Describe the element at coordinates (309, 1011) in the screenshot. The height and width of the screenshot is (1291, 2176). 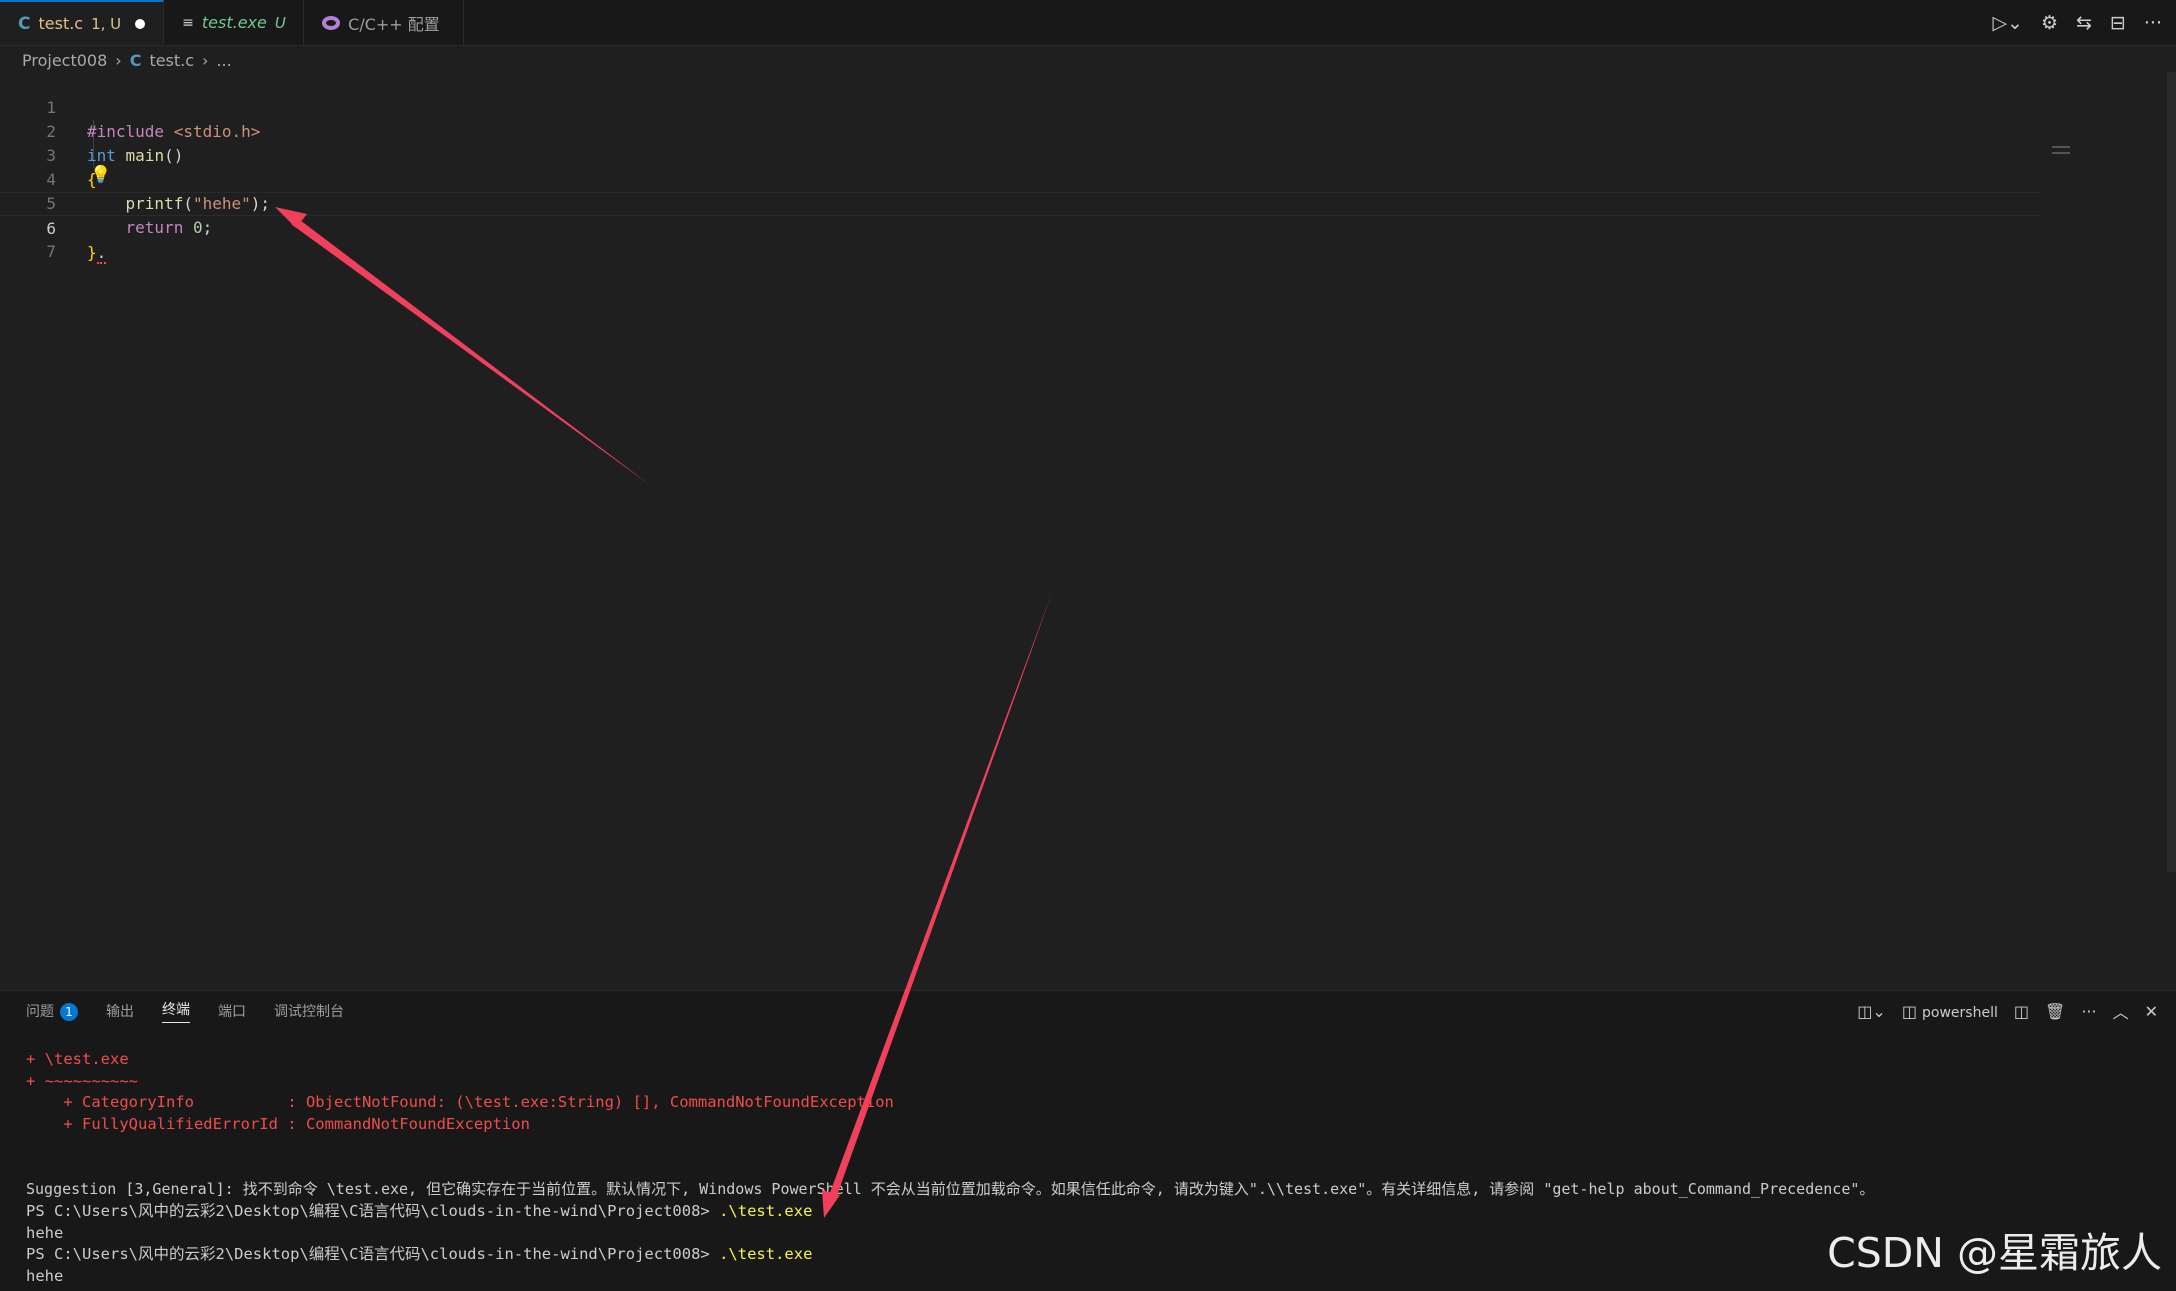
I see `tab-debug-console: 调试控制台` at that location.